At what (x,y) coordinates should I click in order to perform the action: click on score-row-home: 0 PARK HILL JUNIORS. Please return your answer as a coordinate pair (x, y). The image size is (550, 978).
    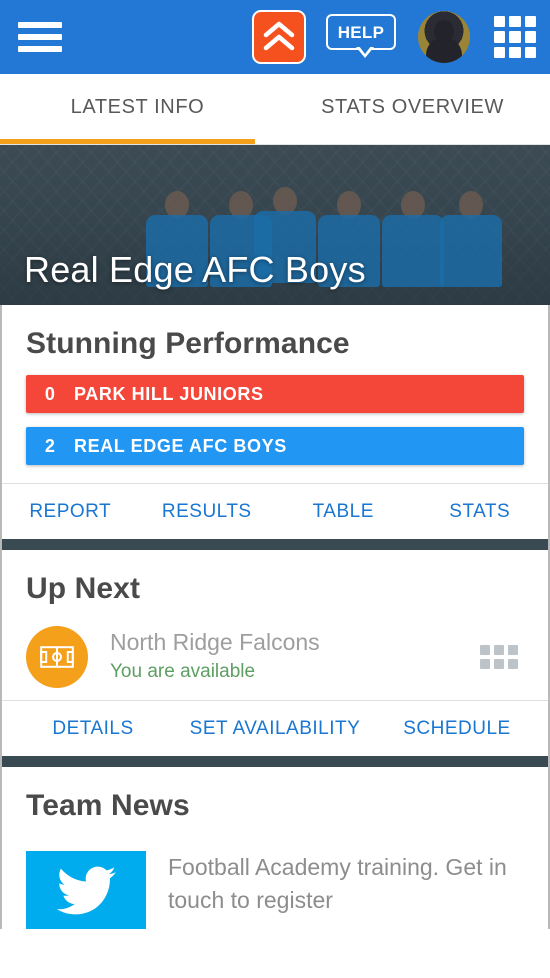
    Looking at the image, I should click on (275, 394).